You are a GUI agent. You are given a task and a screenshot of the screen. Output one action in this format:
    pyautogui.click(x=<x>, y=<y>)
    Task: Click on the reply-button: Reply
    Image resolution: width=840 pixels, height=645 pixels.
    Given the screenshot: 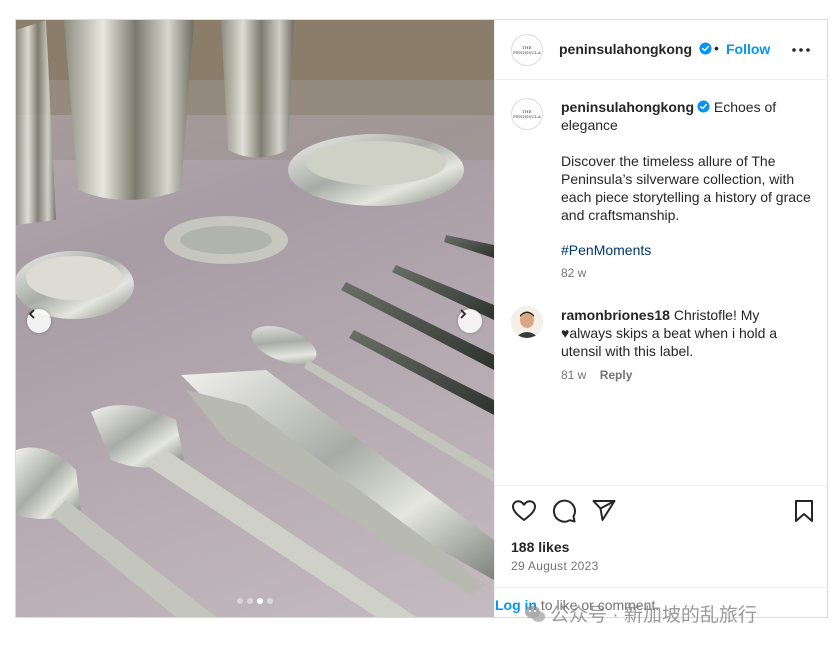 What is the action you would take?
    pyautogui.click(x=616, y=375)
    